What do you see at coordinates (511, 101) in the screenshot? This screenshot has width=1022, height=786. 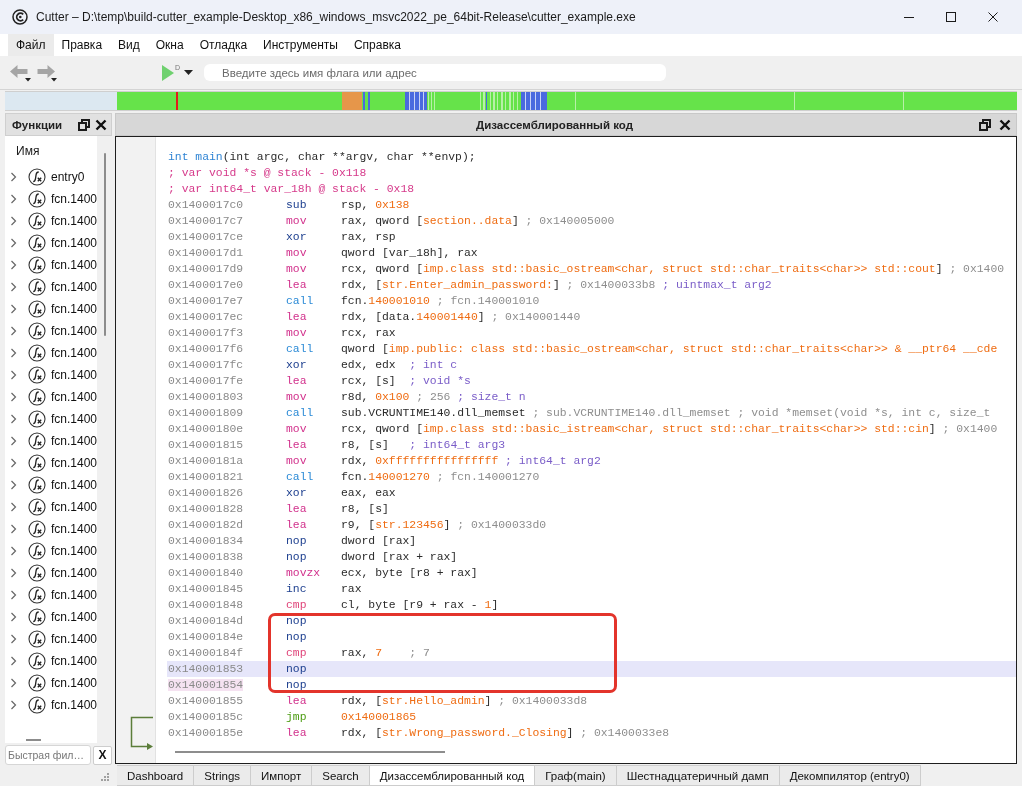 I see `memory-map-drawing` at bounding box center [511, 101].